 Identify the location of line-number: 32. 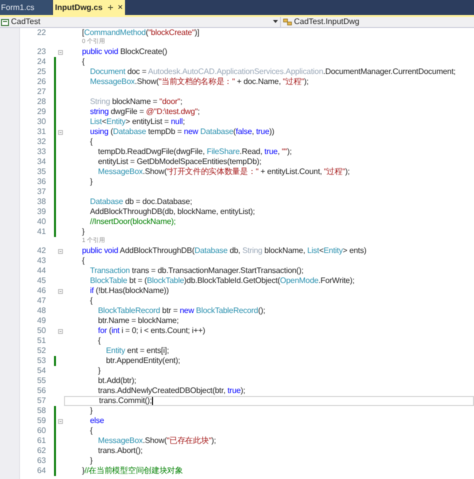
(41, 142).